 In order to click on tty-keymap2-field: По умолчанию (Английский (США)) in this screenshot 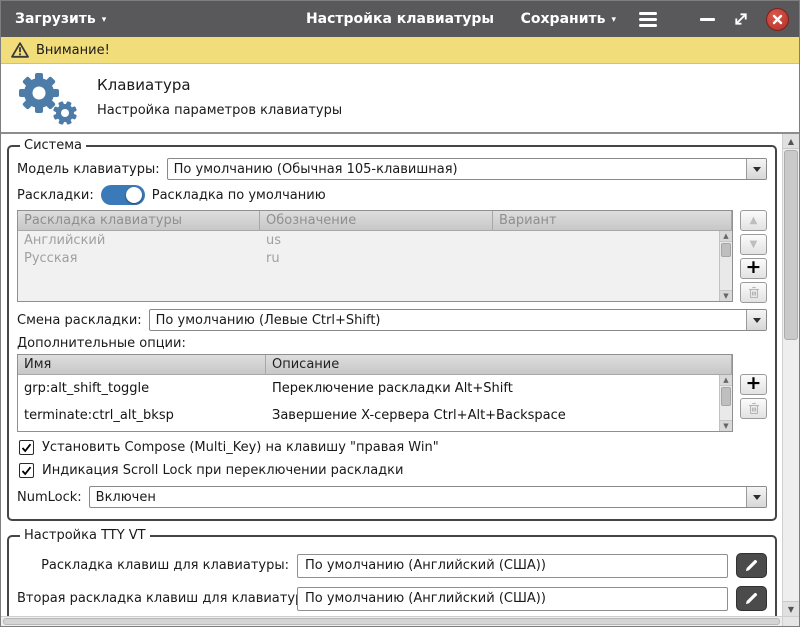, I will do `click(512, 598)`.